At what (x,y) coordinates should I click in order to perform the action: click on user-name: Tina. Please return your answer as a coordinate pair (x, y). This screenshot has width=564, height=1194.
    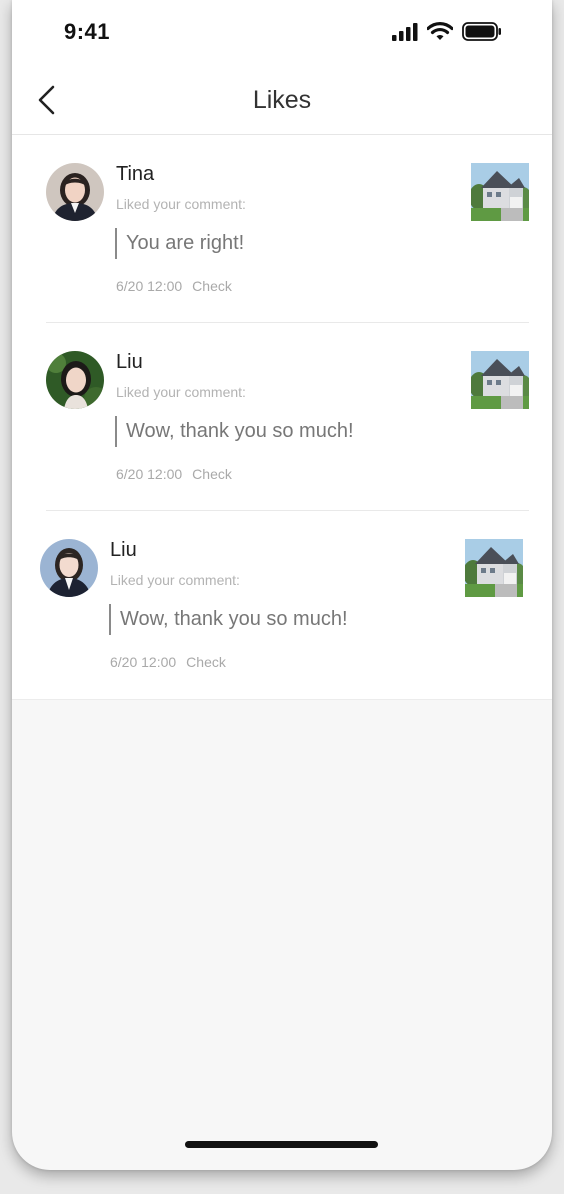
    Looking at the image, I should click on (135, 174).